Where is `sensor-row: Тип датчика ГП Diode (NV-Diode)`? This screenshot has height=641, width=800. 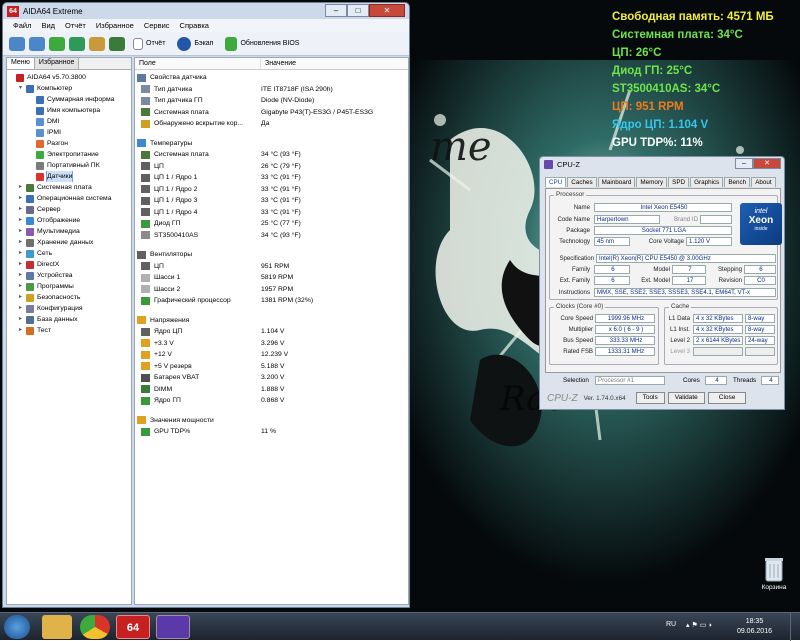
sensor-row: Тип датчика ГП Diode (NV-Diode) is located at coordinates (271, 101).